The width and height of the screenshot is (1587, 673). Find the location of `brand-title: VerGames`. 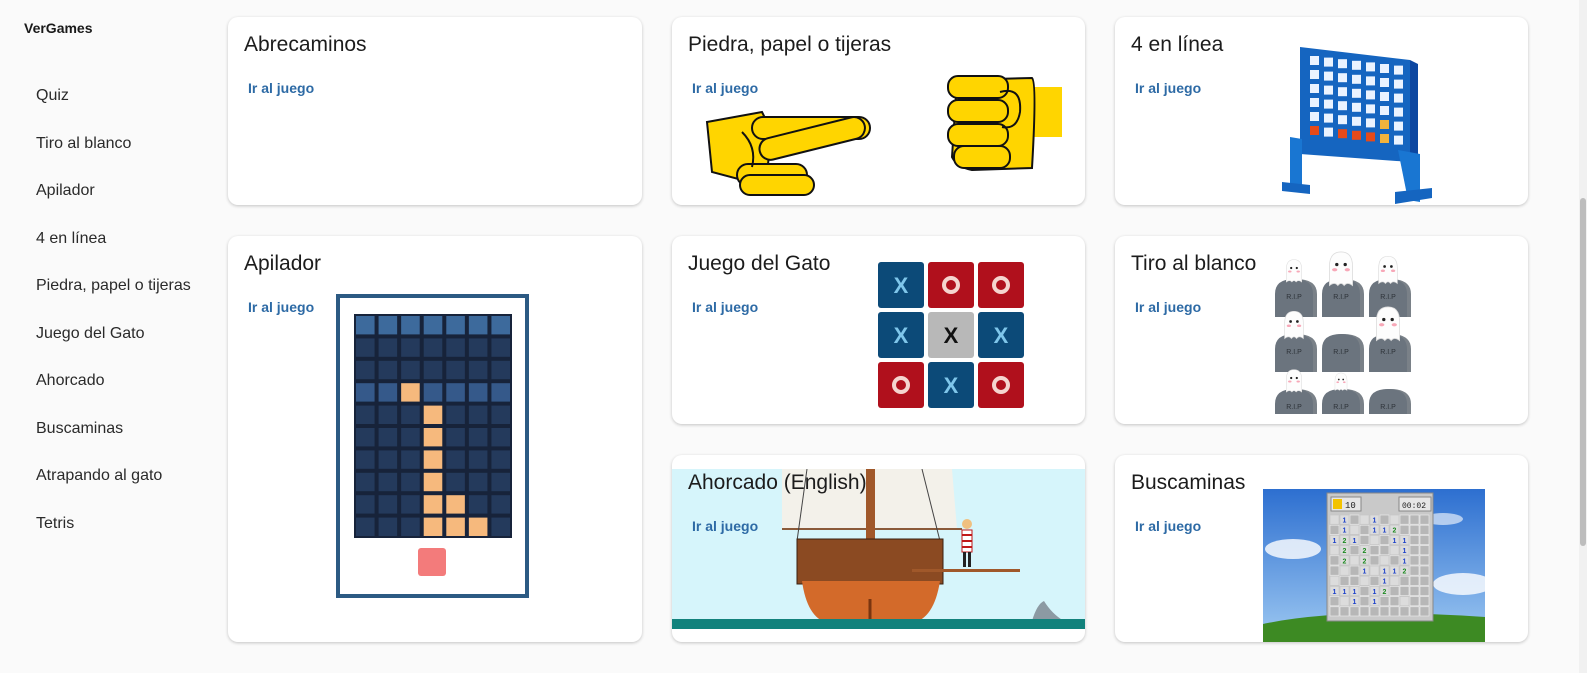

brand-title: VerGames is located at coordinates (58, 28).